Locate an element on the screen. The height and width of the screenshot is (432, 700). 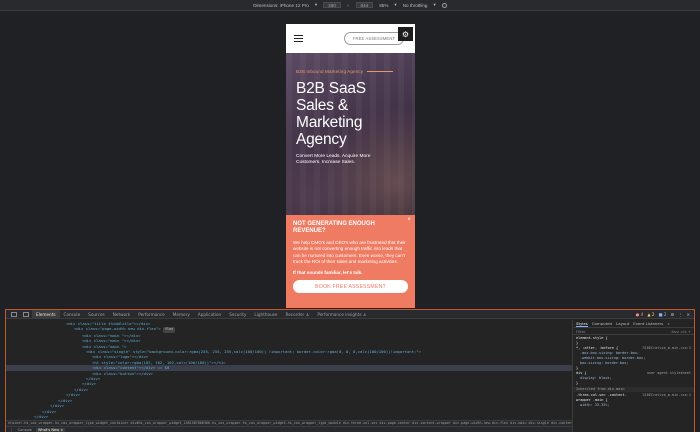
promo-title: NOT GENERATING ENOUGH REVENUE? is located at coordinates (334, 227).